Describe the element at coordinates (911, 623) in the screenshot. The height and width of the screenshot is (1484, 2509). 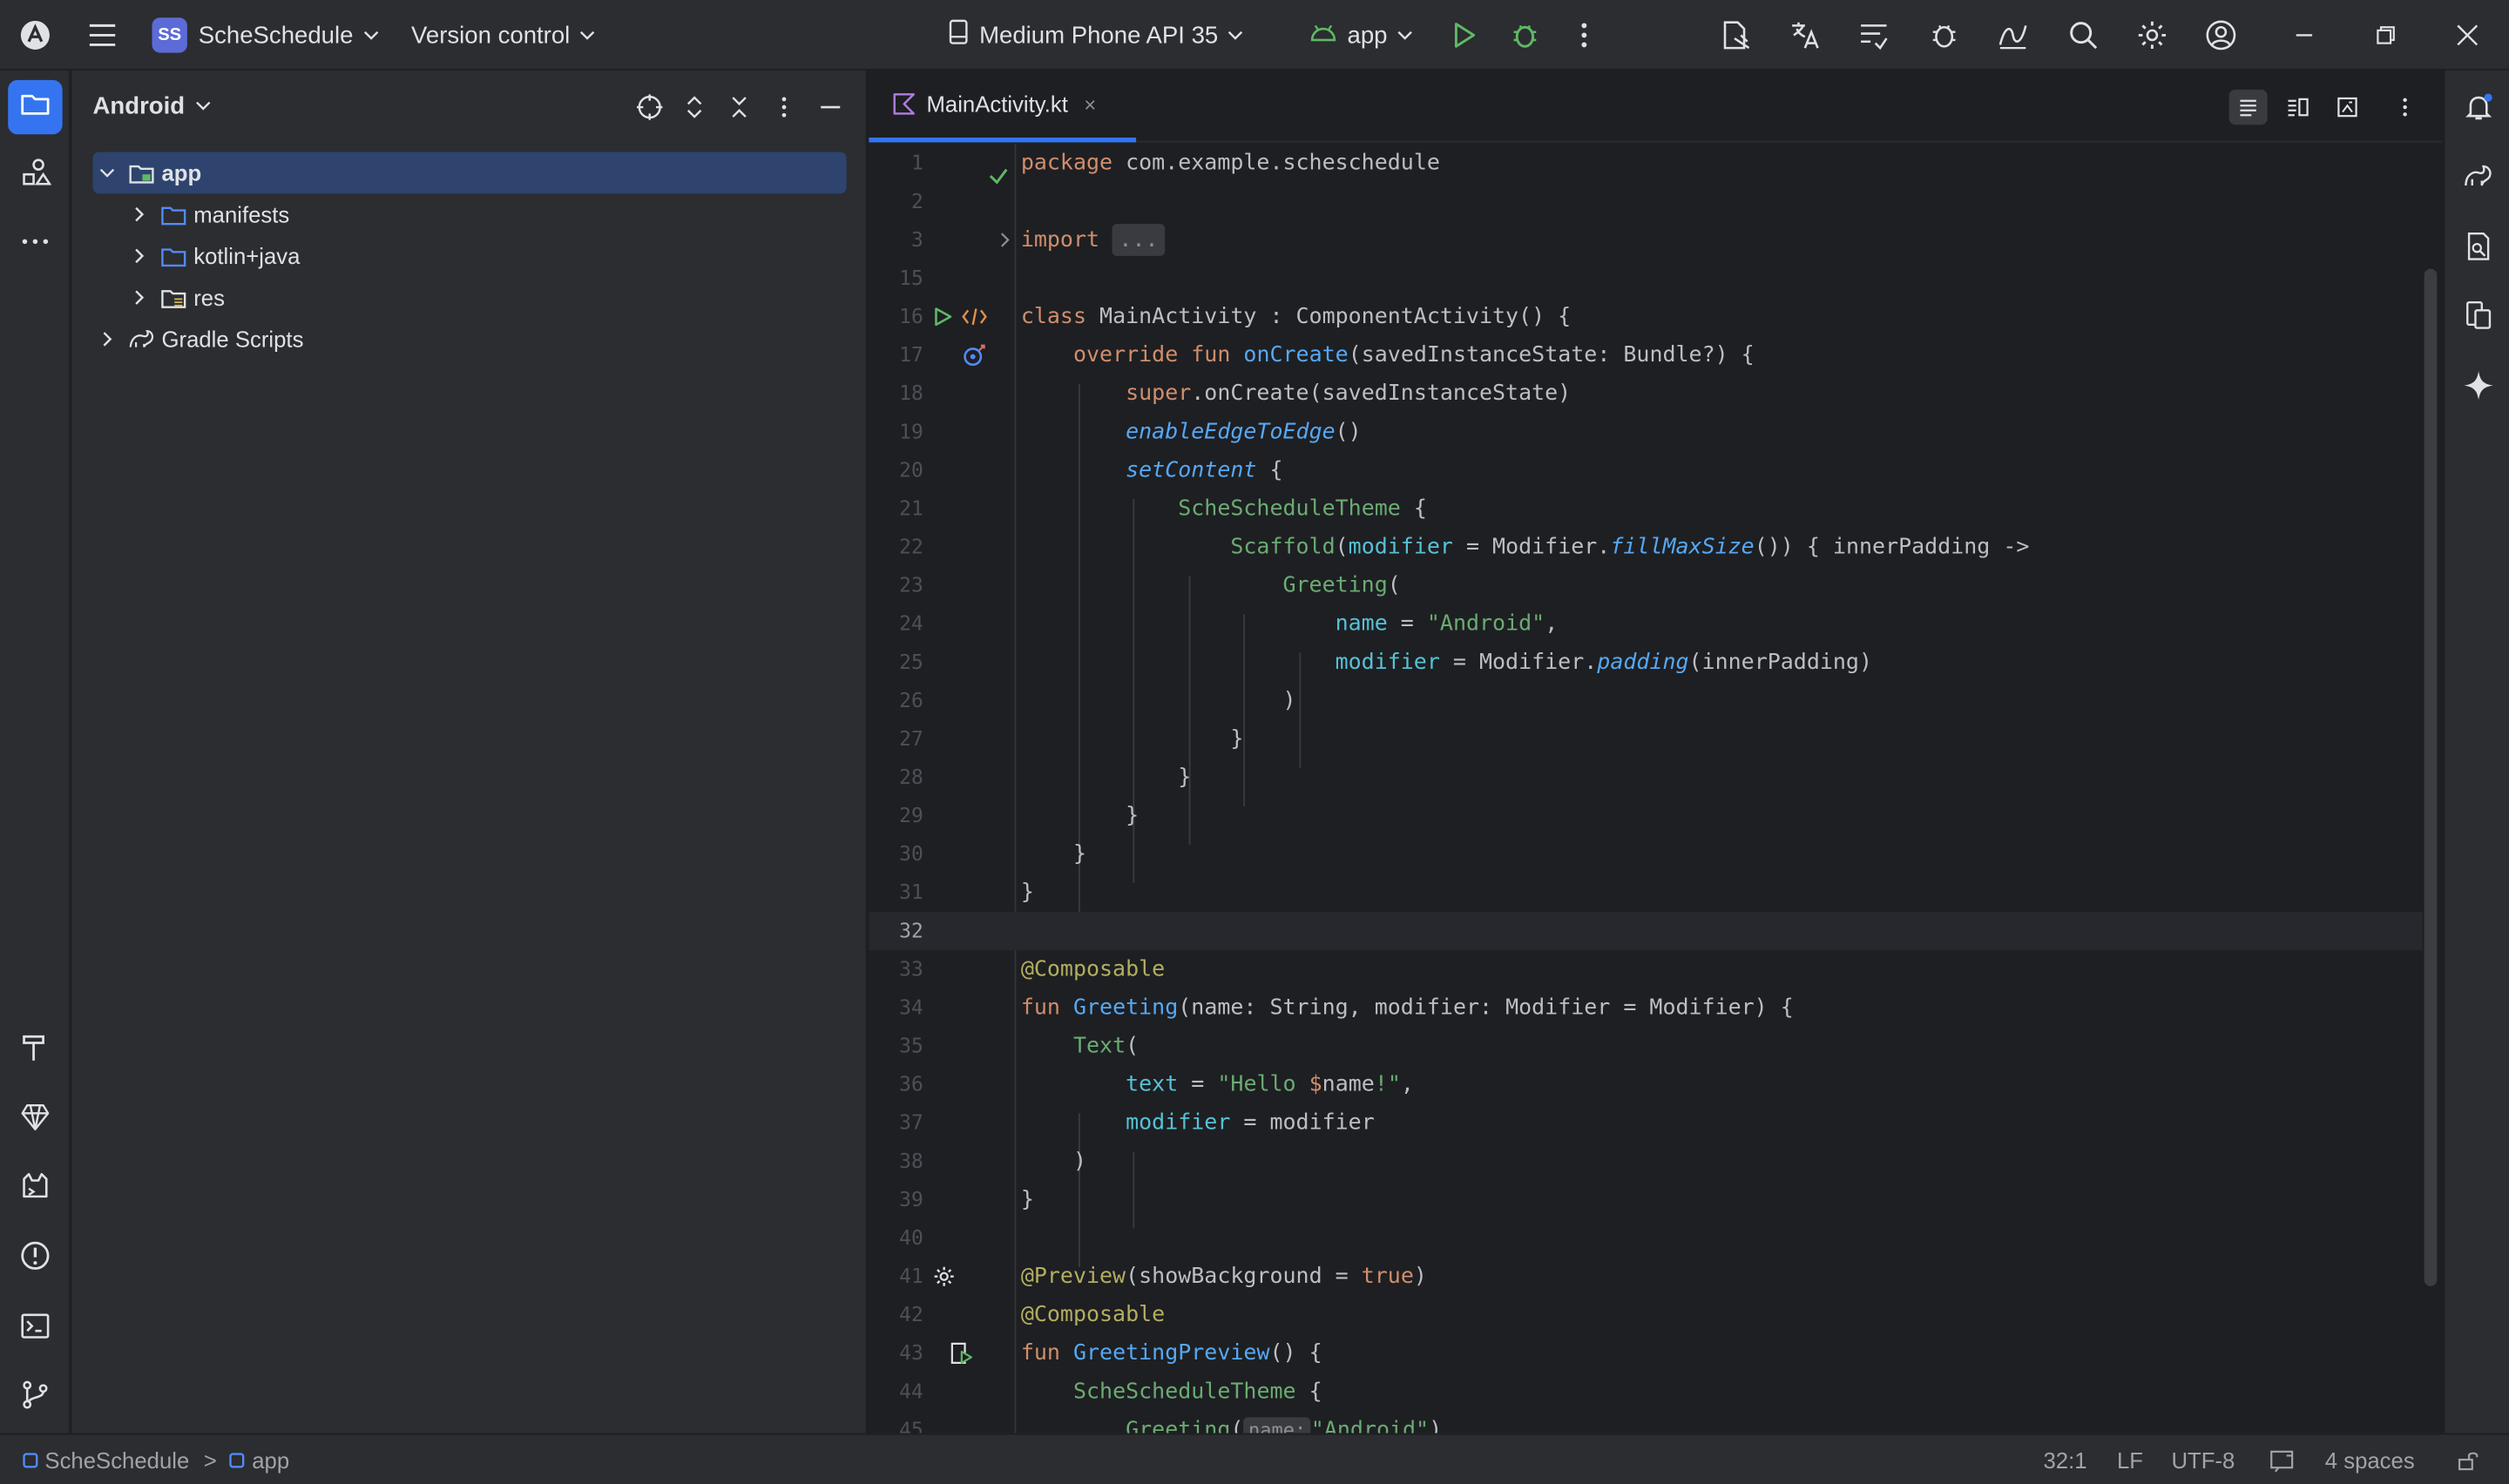
I see `line-number: 24` at that location.